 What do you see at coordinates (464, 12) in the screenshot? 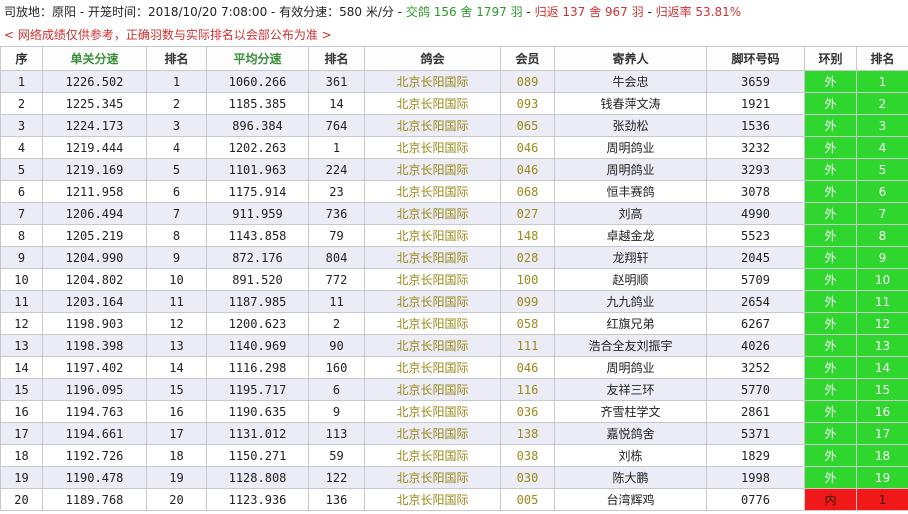
I see `entry-count-text: 交鸽 156 舍 1797 羽` at bounding box center [464, 12].